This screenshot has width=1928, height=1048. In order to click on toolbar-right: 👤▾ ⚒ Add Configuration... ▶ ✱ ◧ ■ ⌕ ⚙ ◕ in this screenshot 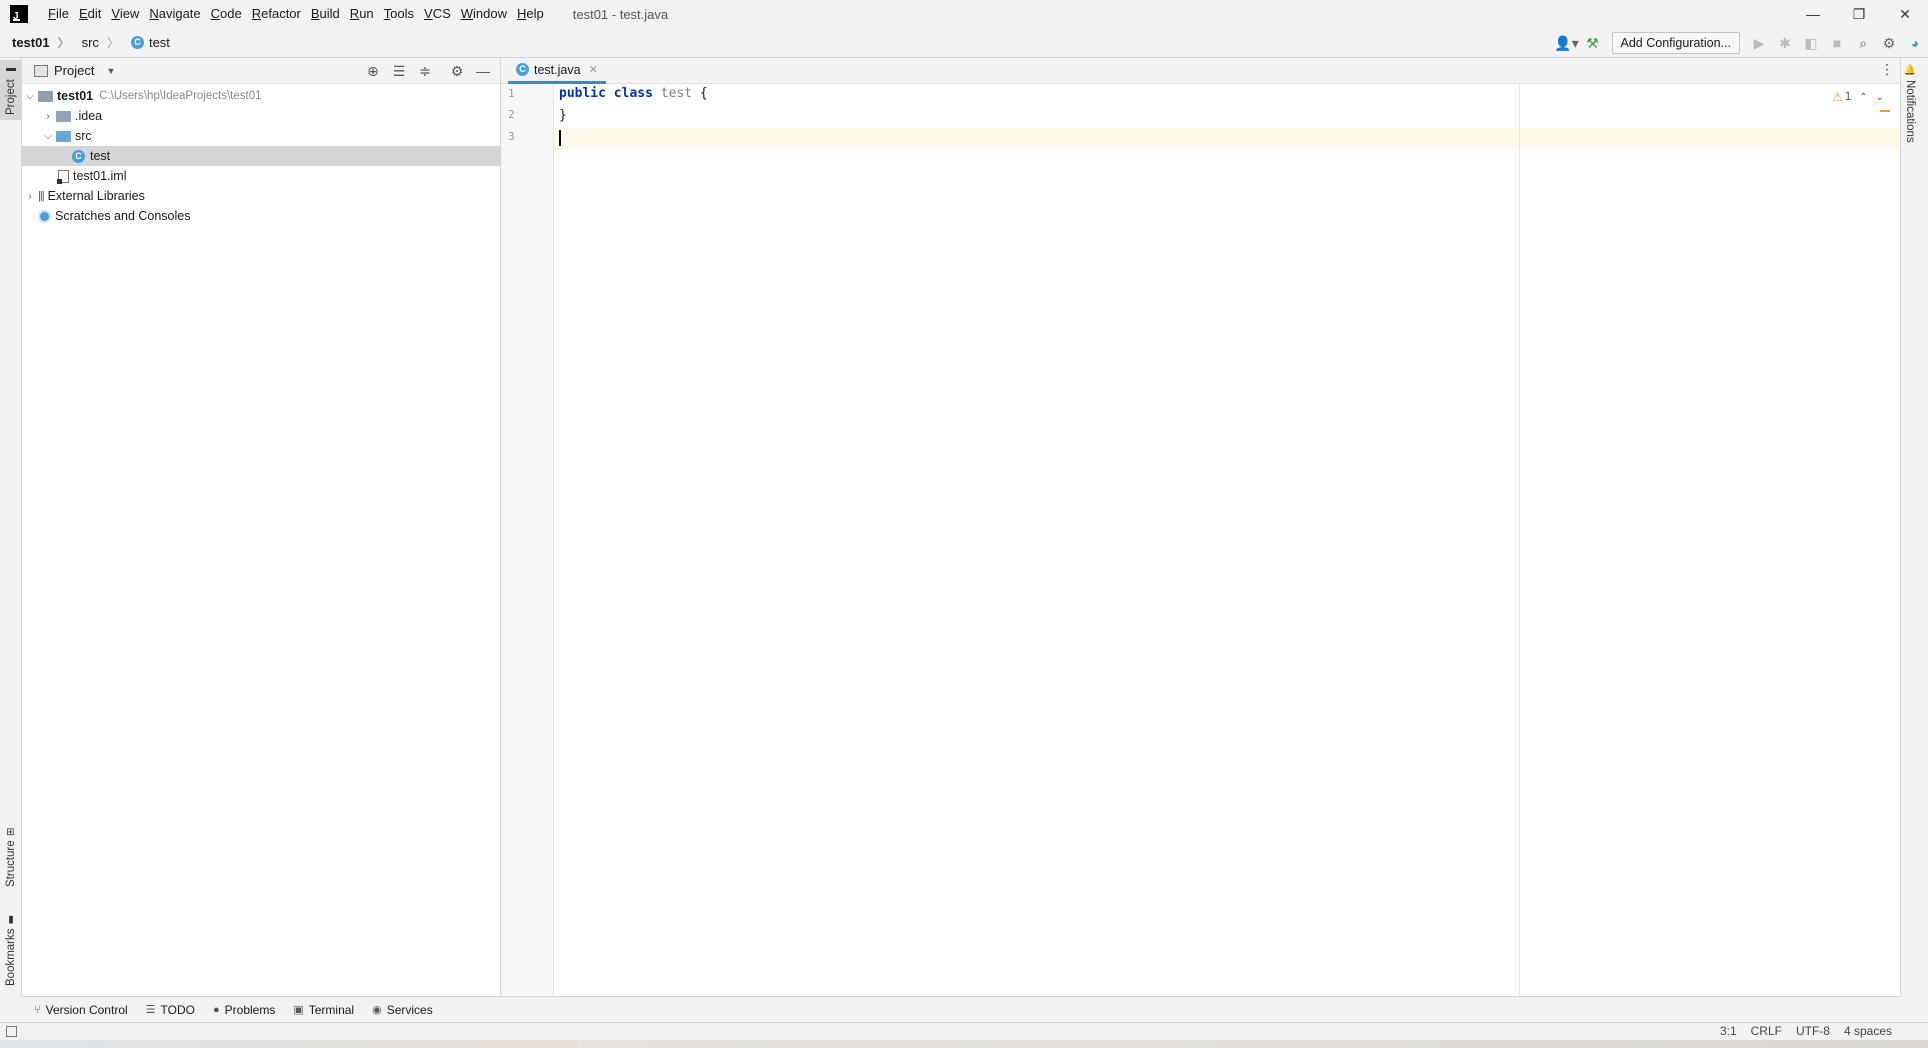, I will do `click(1741, 43)`.